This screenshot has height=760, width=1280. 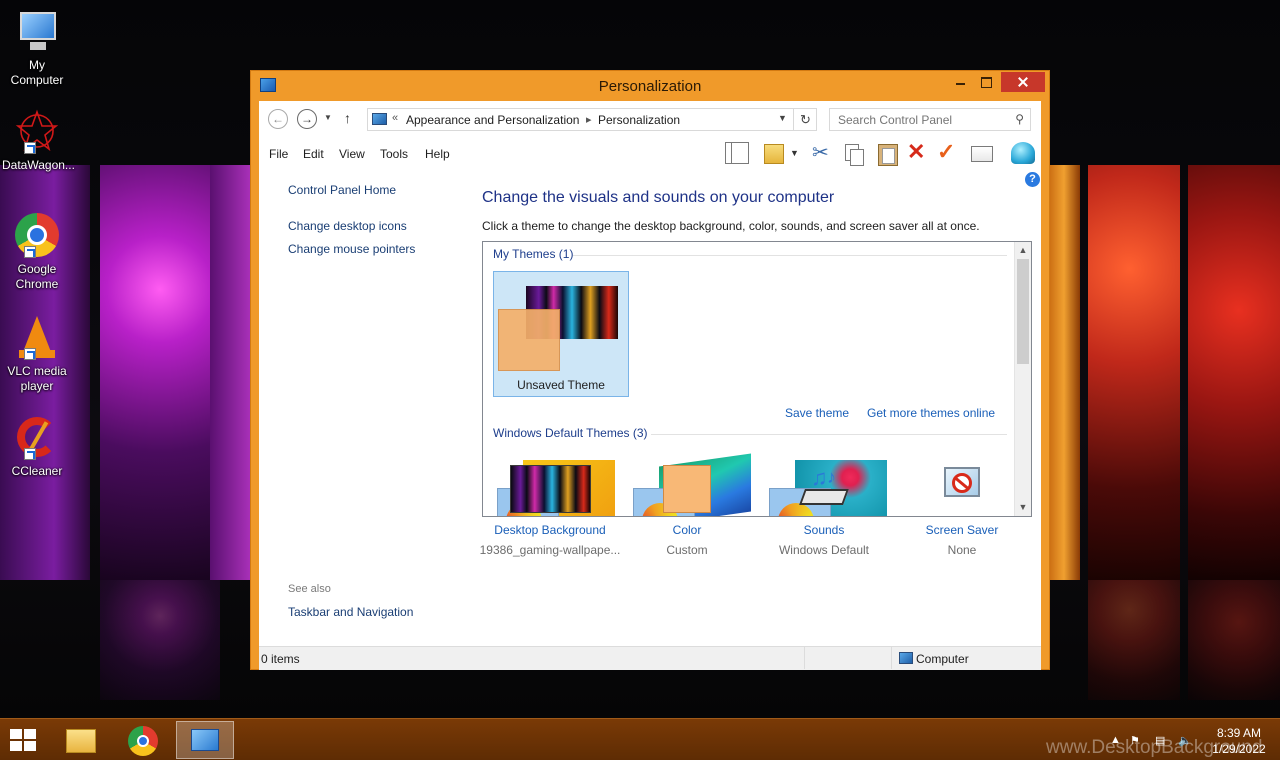 I want to click on breadcrumb-personalization: Personalization, so click(x=639, y=120).